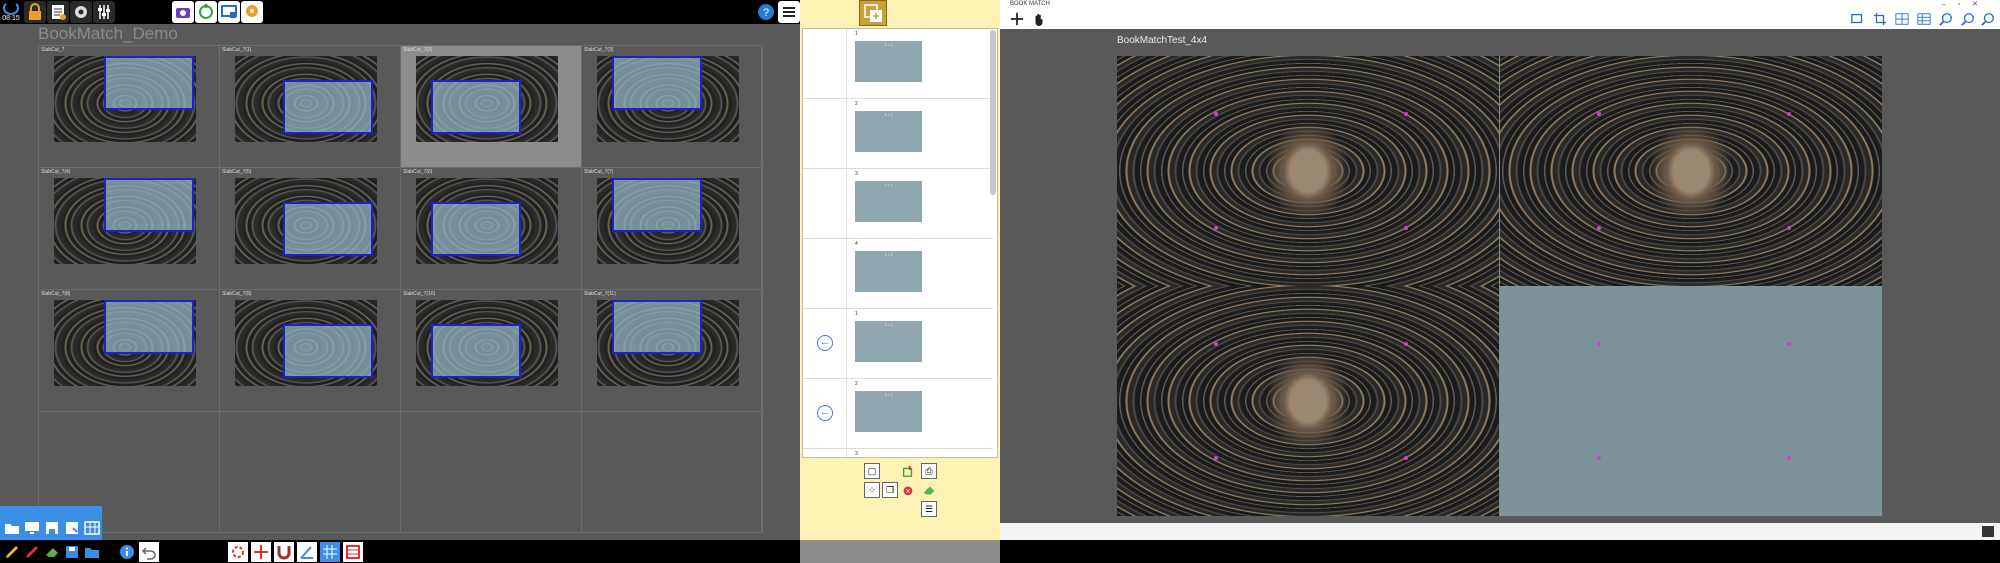 The height and width of the screenshot is (563, 2000). Describe the element at coordinates (1858, 19) in the screenshot. I see `select-region-icon` at that location.